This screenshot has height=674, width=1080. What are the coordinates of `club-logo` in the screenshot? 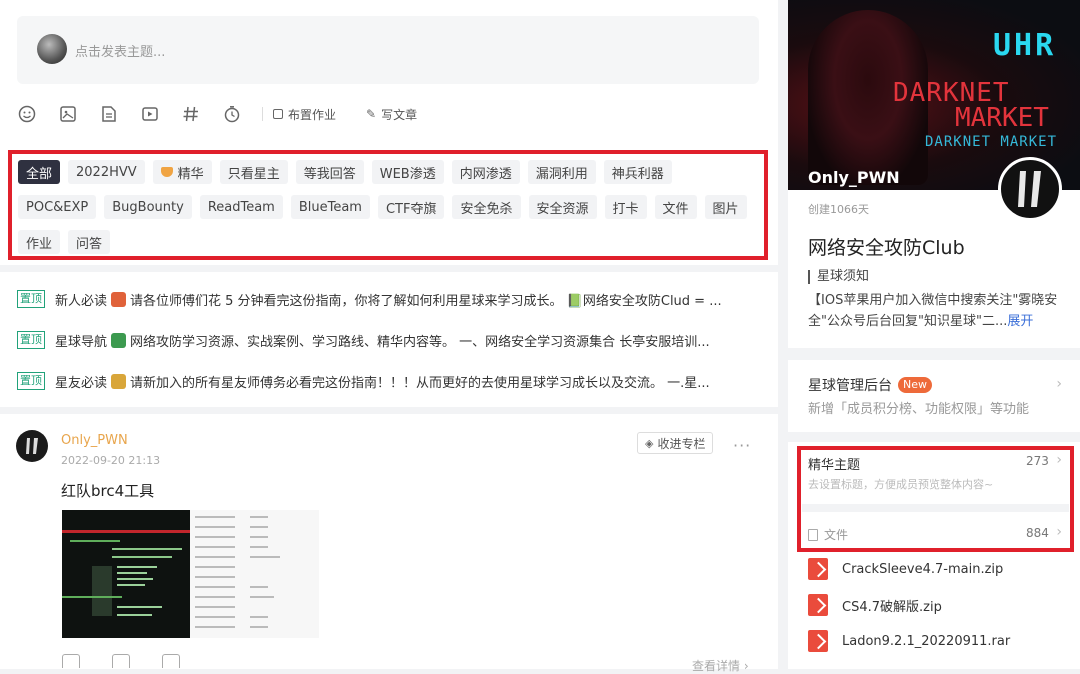 It's located at (1030, 189).